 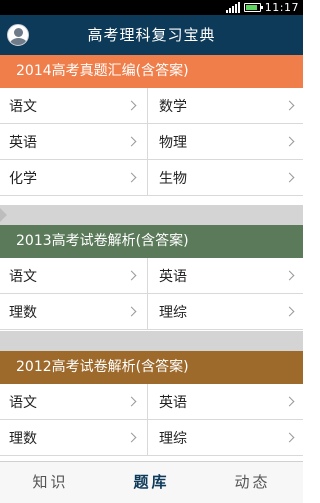 I want to click on signal-icon, so click(x=232, y=7).